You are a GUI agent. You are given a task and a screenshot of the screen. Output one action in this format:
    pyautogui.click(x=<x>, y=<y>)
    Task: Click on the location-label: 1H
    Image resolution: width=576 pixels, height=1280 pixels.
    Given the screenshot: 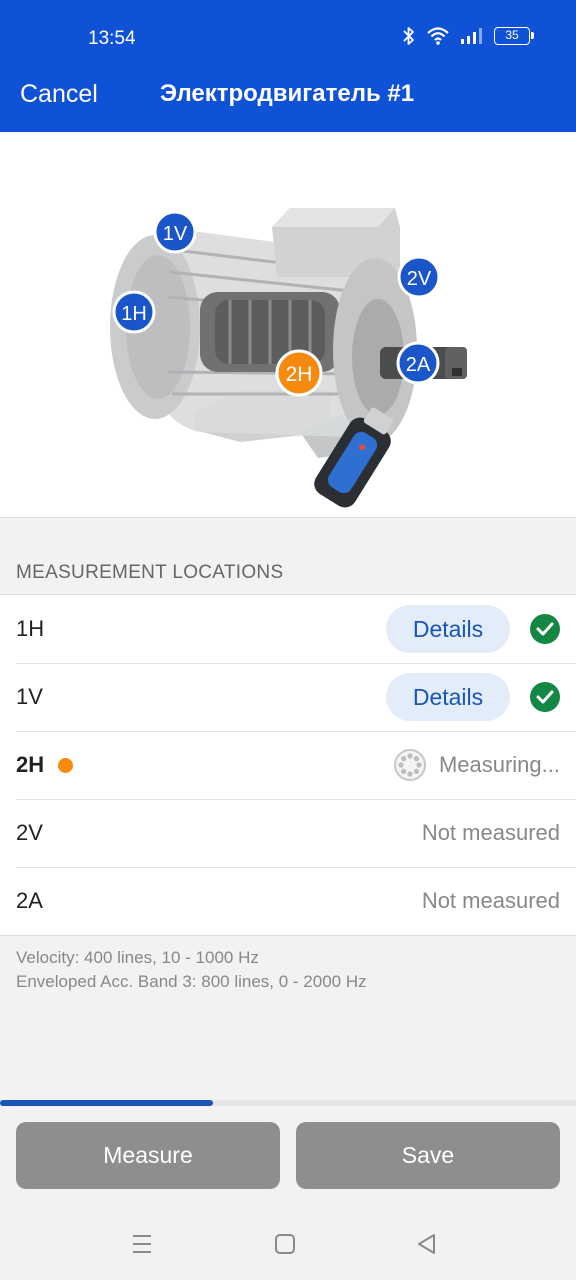 What is the action you would take?
    pyautogui.click(x=30, y=628)
    